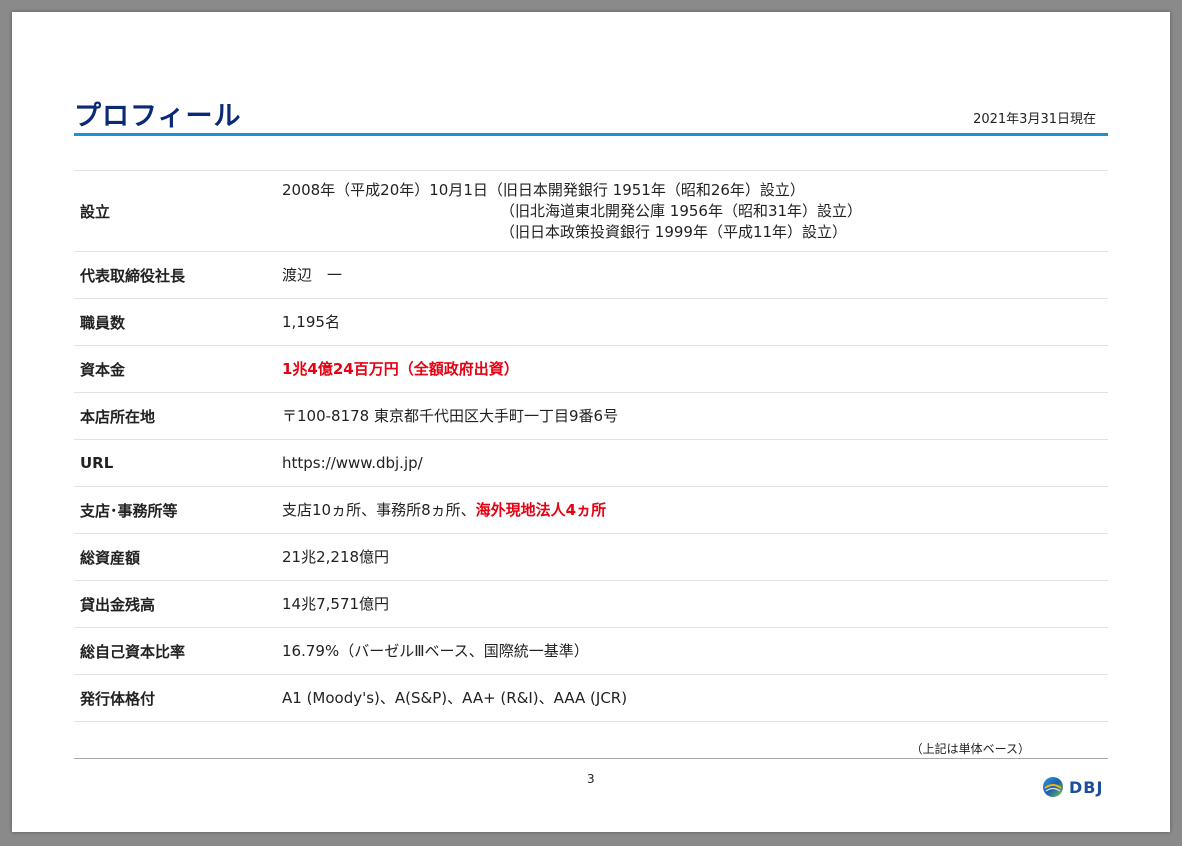 The image size is (1182, 846). Describe the element at coordinates (336, 603) in the screenshot. I see `row-value: 14兆7,571億円` at that location.